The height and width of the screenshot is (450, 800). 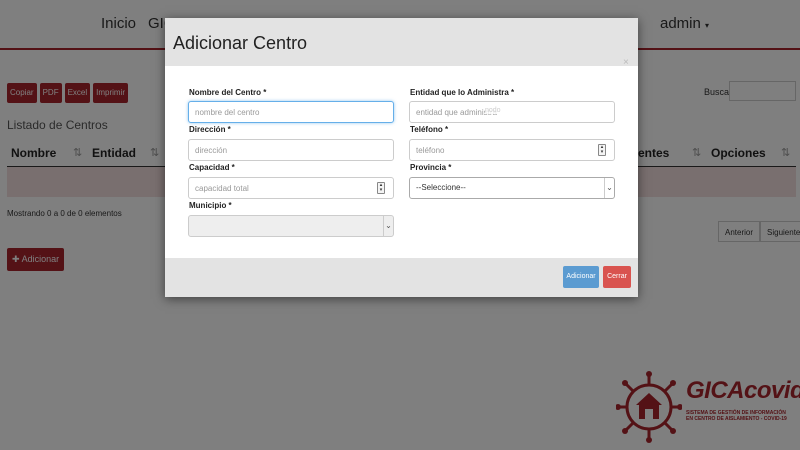 What do you see at coordinates (462, 92) in the screenshot?
I see `entidad-label: Entidad que lo Administra *` at bounding box center [462, 92].